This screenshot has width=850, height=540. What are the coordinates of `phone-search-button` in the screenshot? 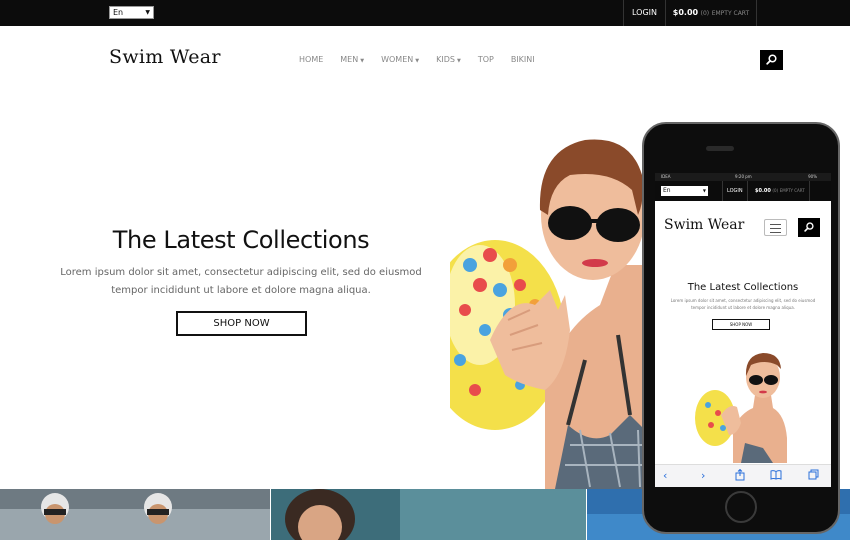 It's located at (809, 227).